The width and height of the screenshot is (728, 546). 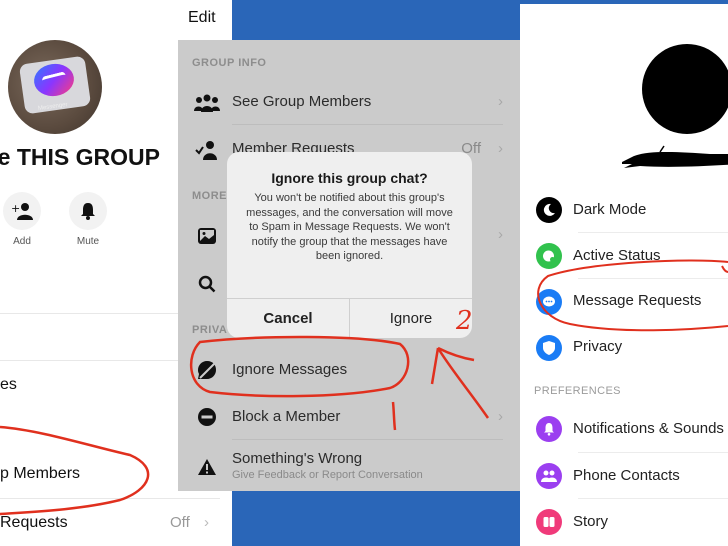 What do you see at coordinates (288, 318) in the screenshot?
I see `cancel-button: Cancel` at bounding box center [288, 318].